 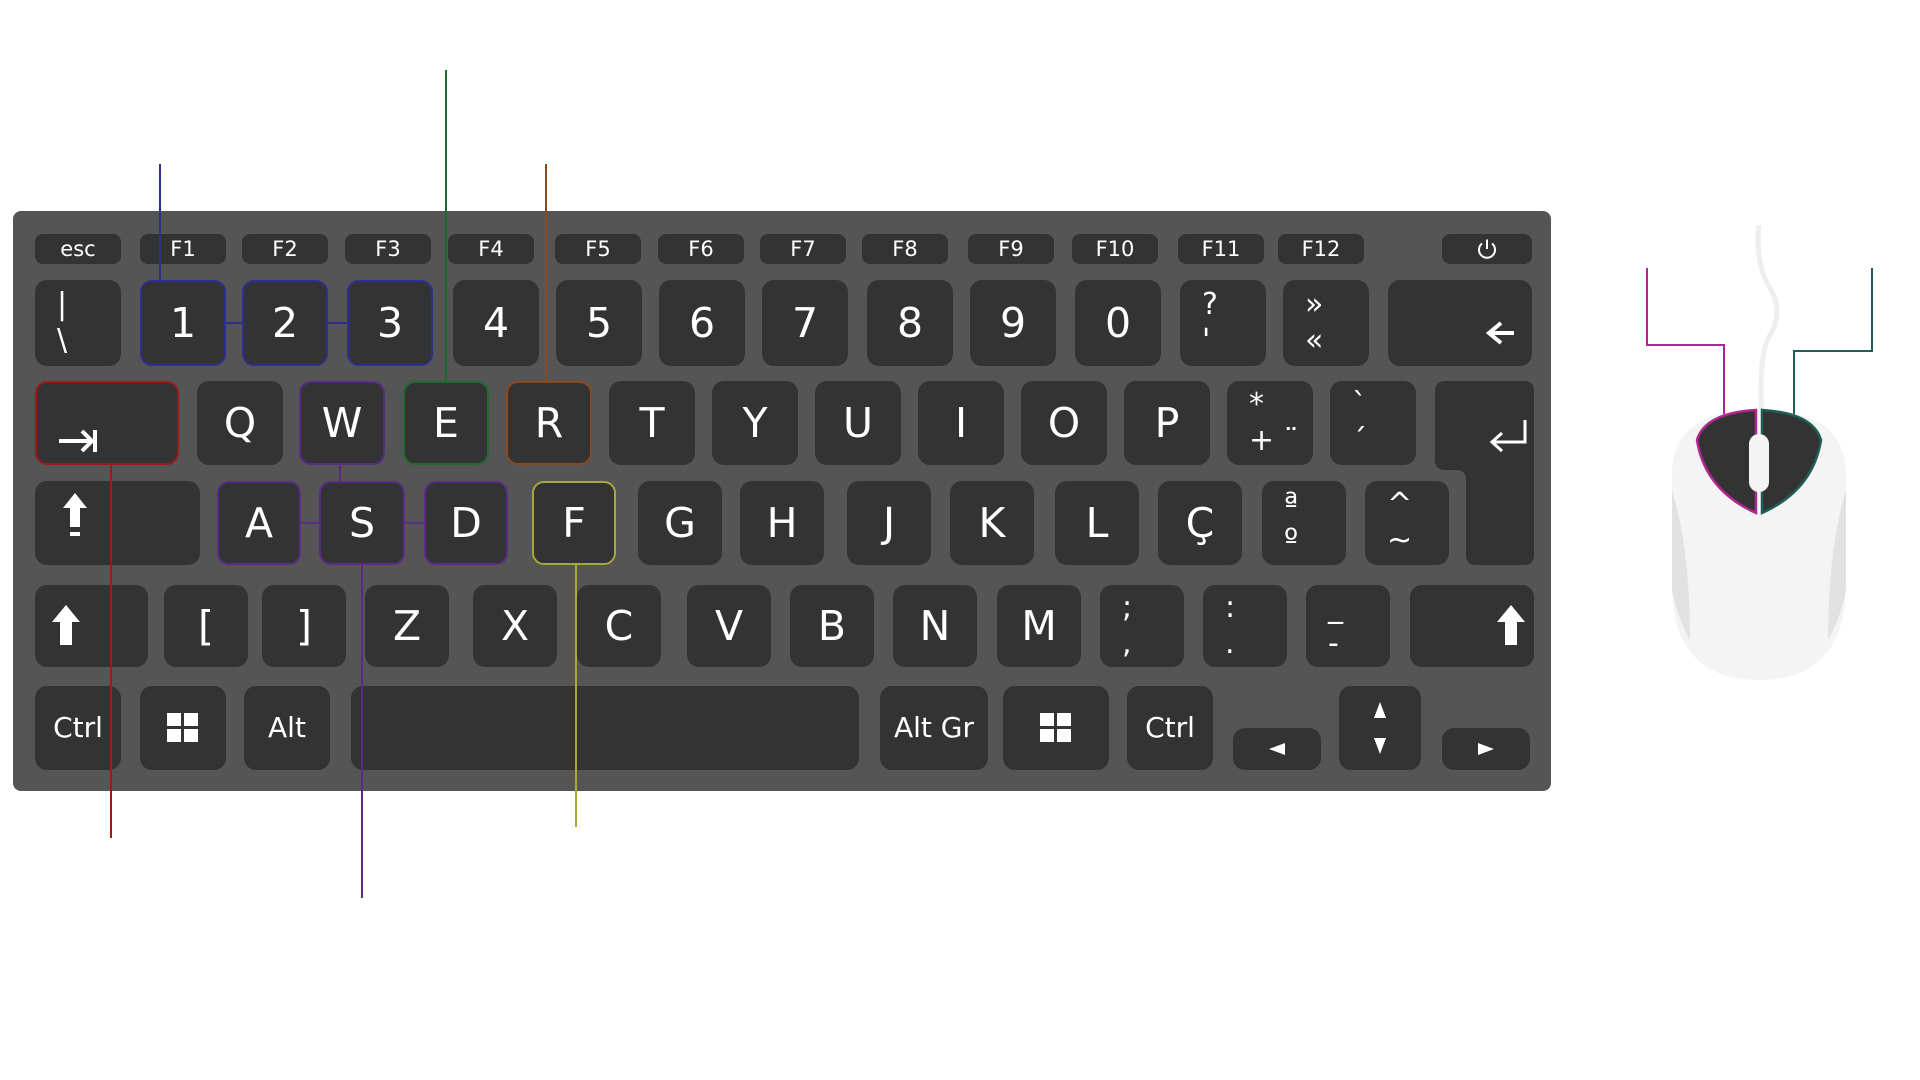 I want to click on key-alt: Alt, so click(x=287, y=728).